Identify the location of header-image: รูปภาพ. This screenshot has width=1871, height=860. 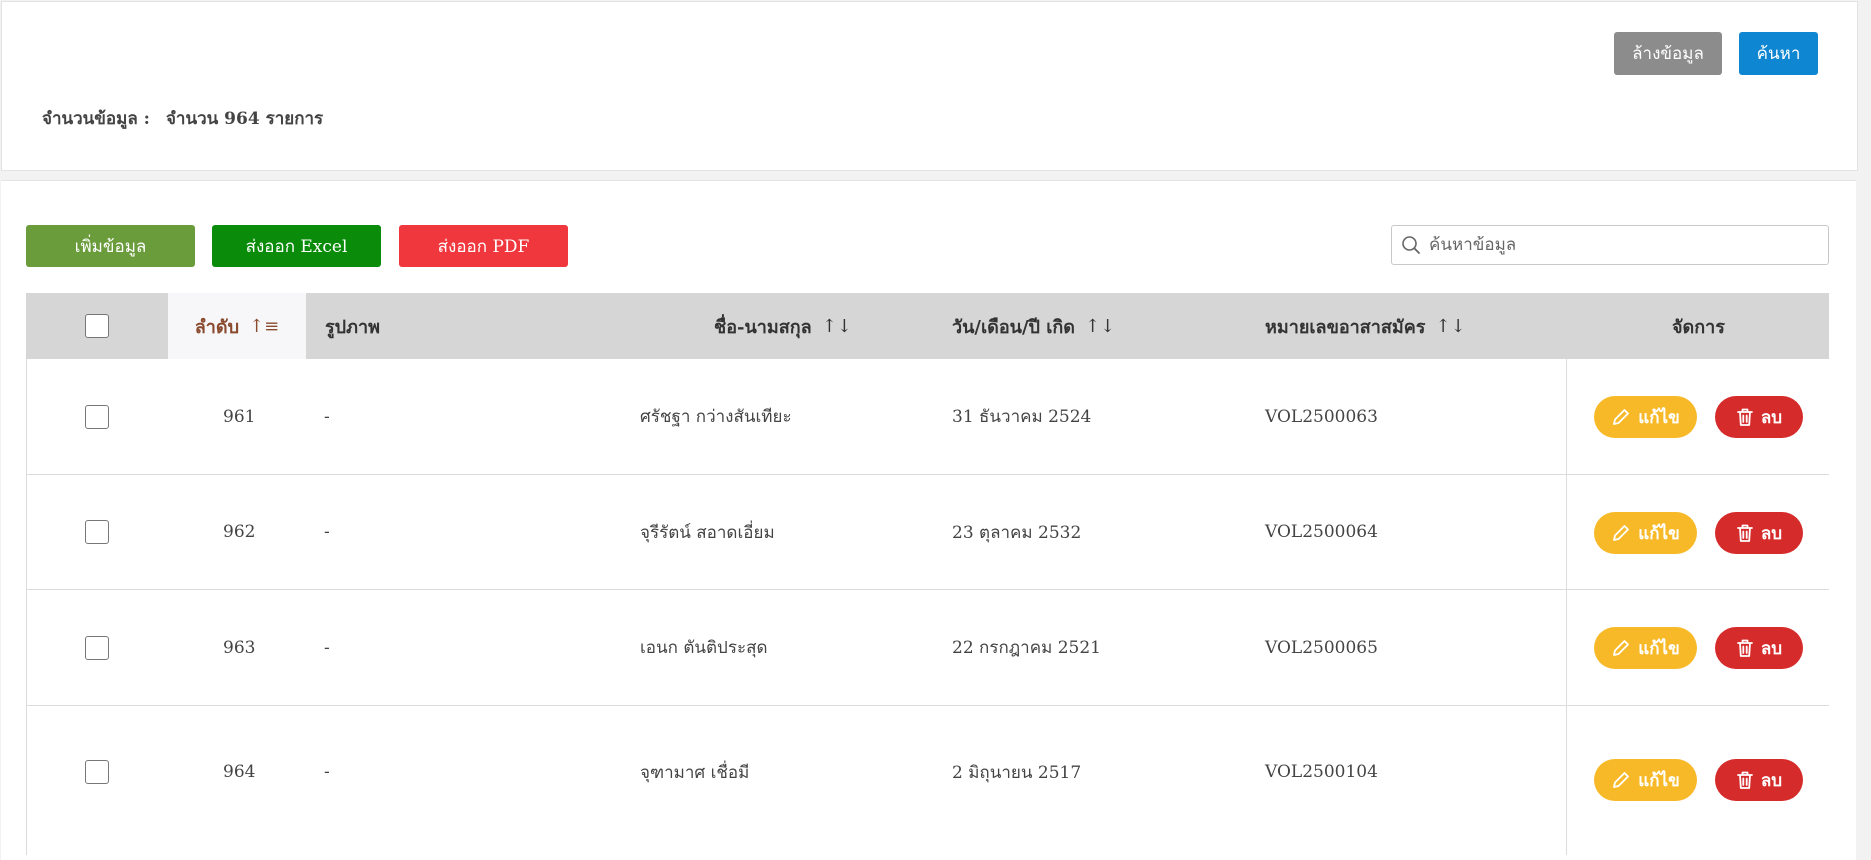
(352, 326).